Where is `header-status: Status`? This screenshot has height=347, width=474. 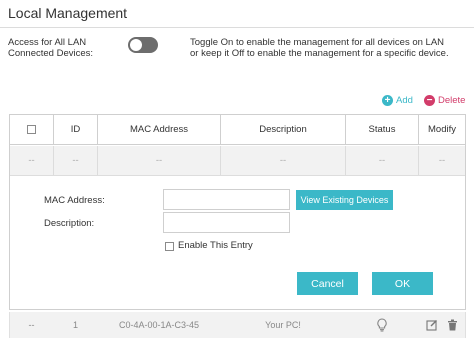 header-status: Status is located at coordinates (382, 129).